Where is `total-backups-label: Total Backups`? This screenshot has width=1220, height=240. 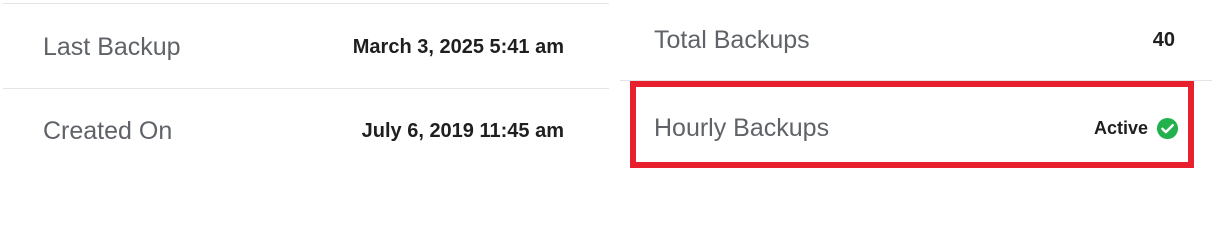 total-backups-label: Total Backups is located at coordinates (732, 39).